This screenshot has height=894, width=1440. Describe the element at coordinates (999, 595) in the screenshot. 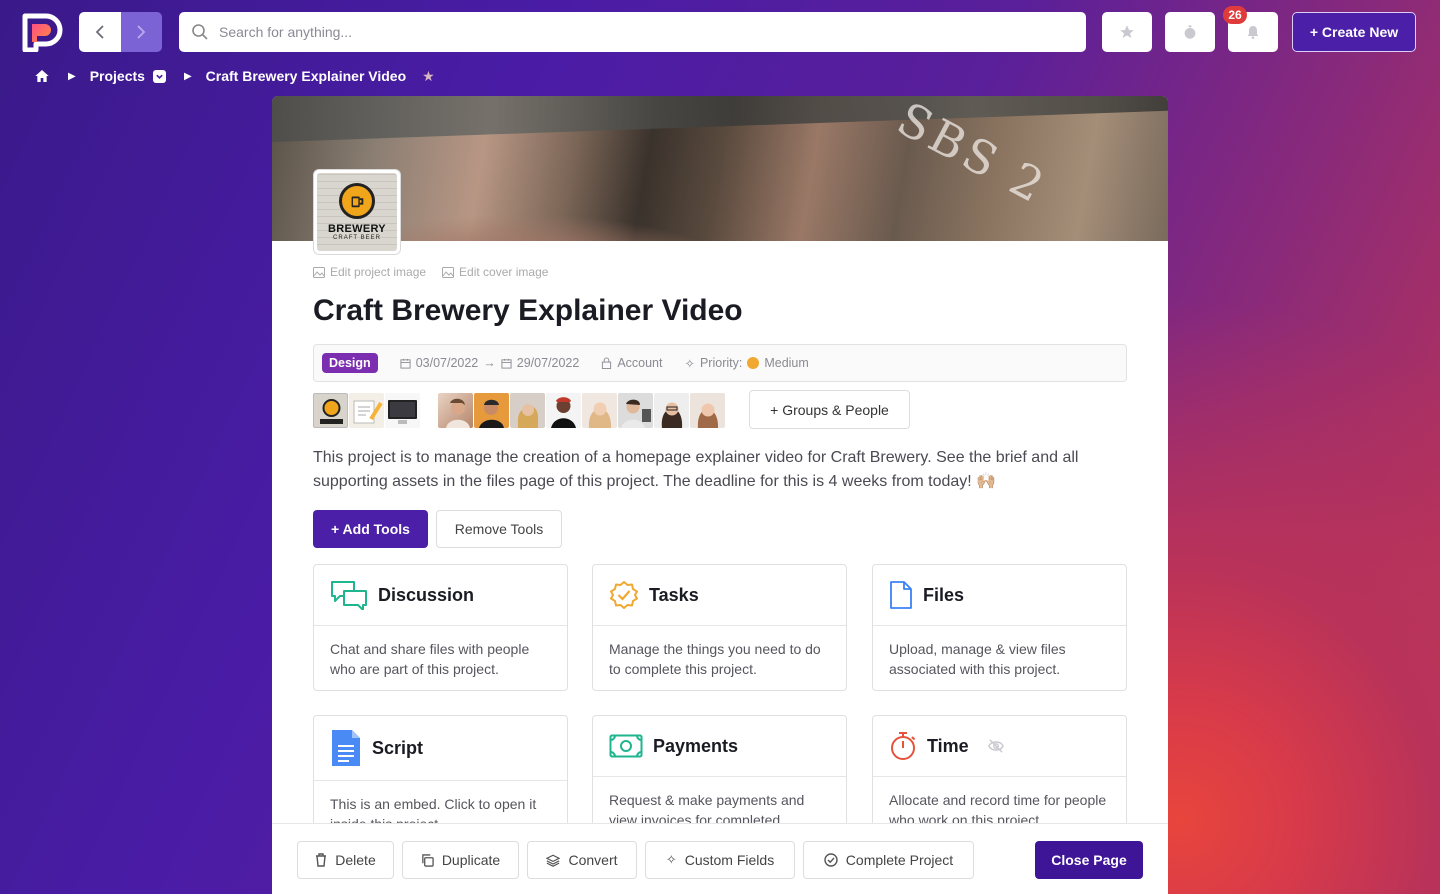

I see `tool-header: Files` at that location.